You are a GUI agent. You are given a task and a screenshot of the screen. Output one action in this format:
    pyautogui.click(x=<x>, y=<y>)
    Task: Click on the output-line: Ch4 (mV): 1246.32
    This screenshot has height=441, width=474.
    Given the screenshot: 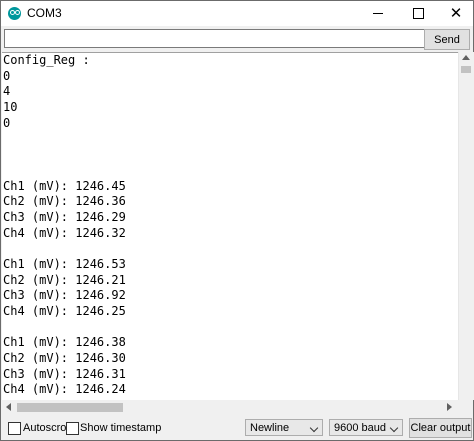 What is the action you would take?
    pyautogui.click(x=64, y=232)
    